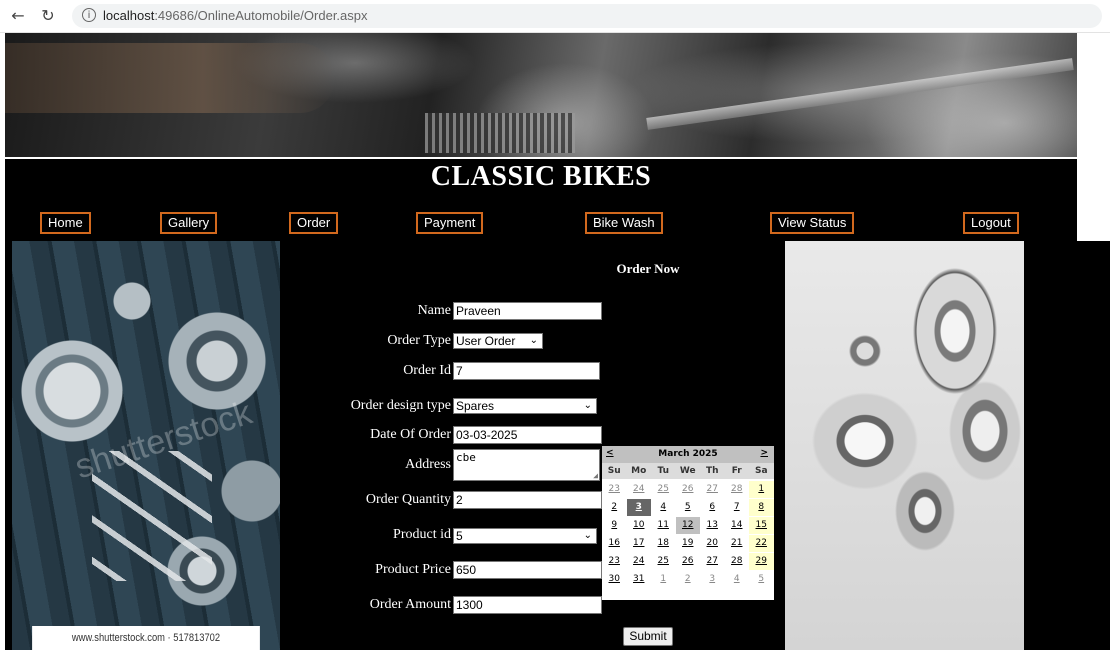 The height and width of the screenshot is (650, 1110). I want to click on calendar-weekday: Tu, so click(663, 471).